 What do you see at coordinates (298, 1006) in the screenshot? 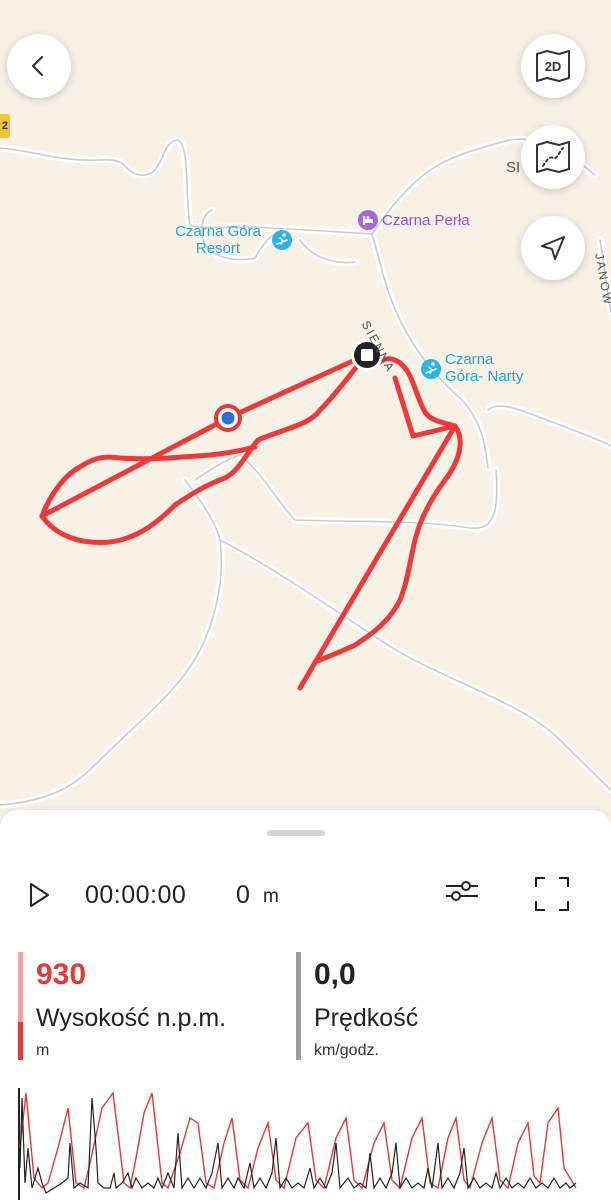
I see `speed-indicator-bar` at bounding box center [298, 1006].